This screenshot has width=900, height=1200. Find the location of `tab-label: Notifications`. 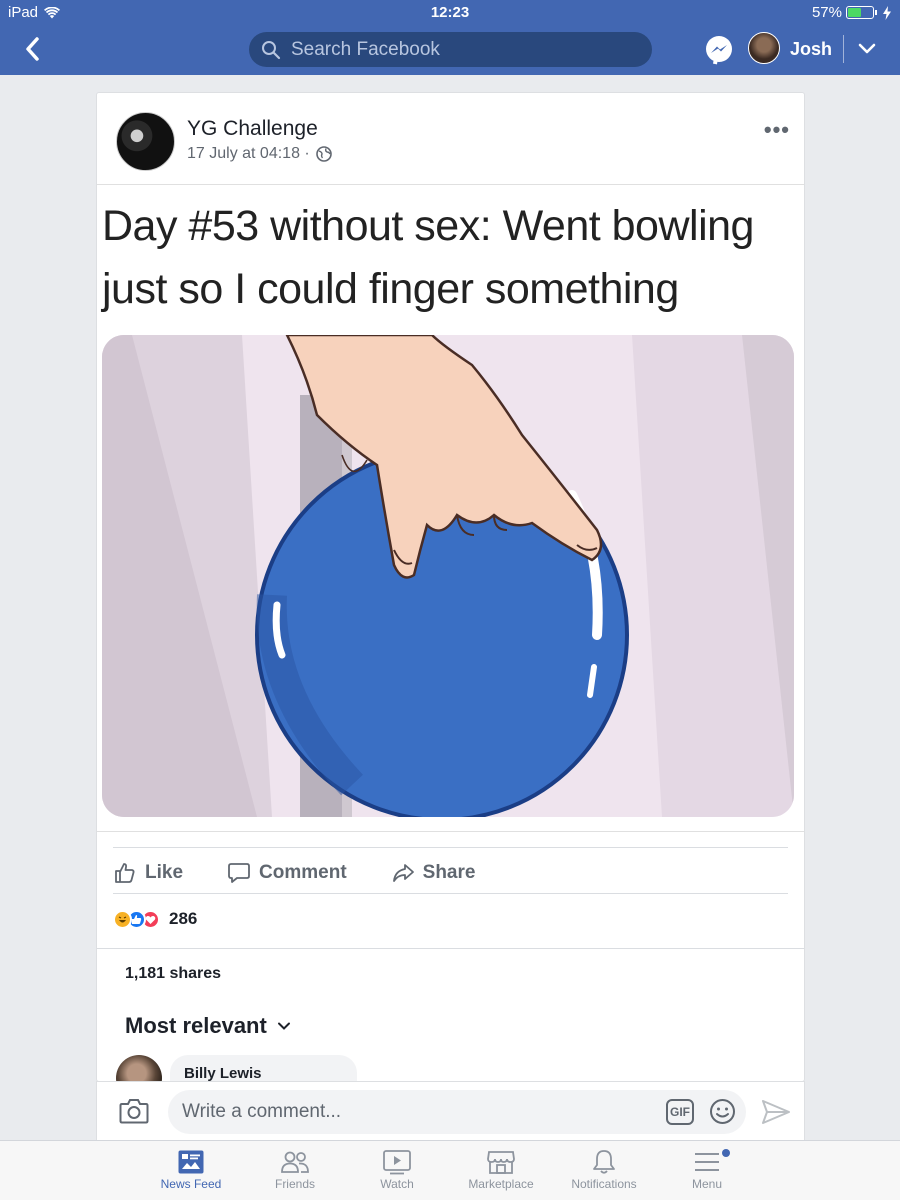

tab-label: Notifications is located at coordinates (604, 1184).